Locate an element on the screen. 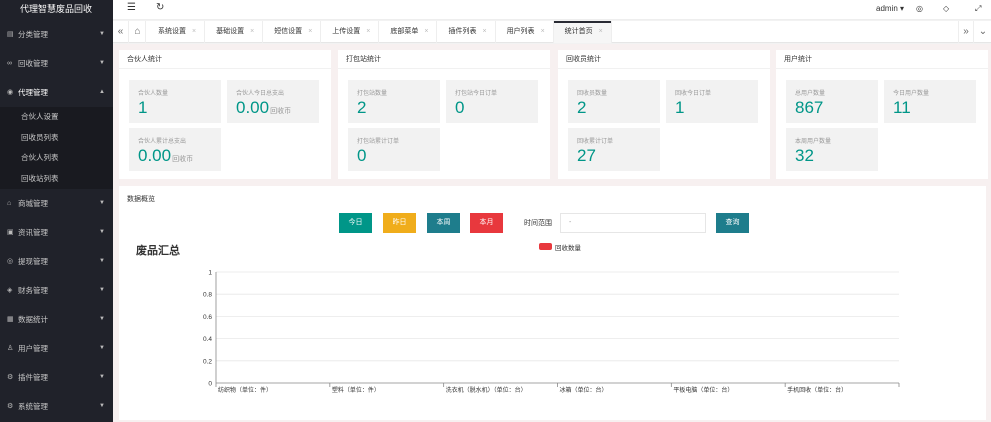 The height and width of the screenshot is (422, 991). tab-1: 基础设置 × is located at coordinates (234, 32).